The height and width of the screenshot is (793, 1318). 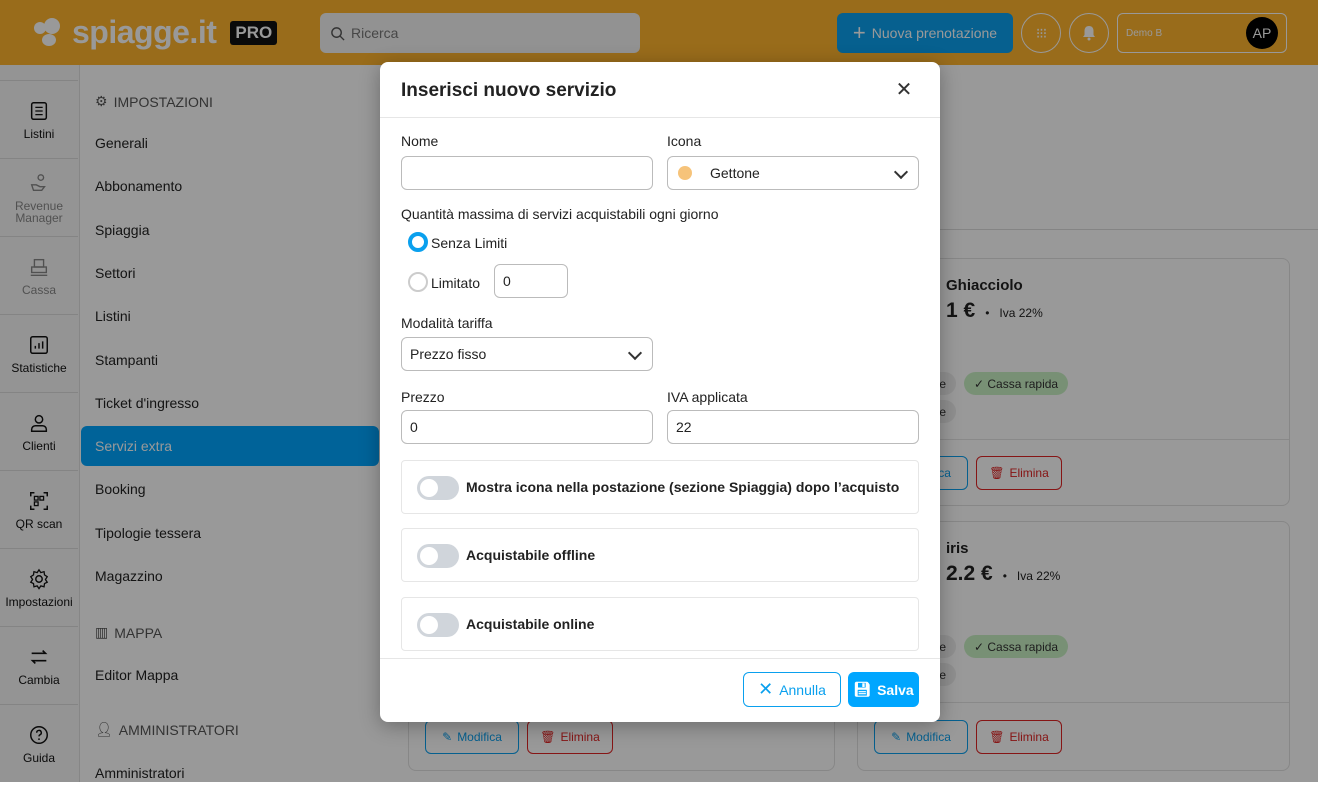 I want to click on save-icon: 💾︎, so click(x=862, y=689).